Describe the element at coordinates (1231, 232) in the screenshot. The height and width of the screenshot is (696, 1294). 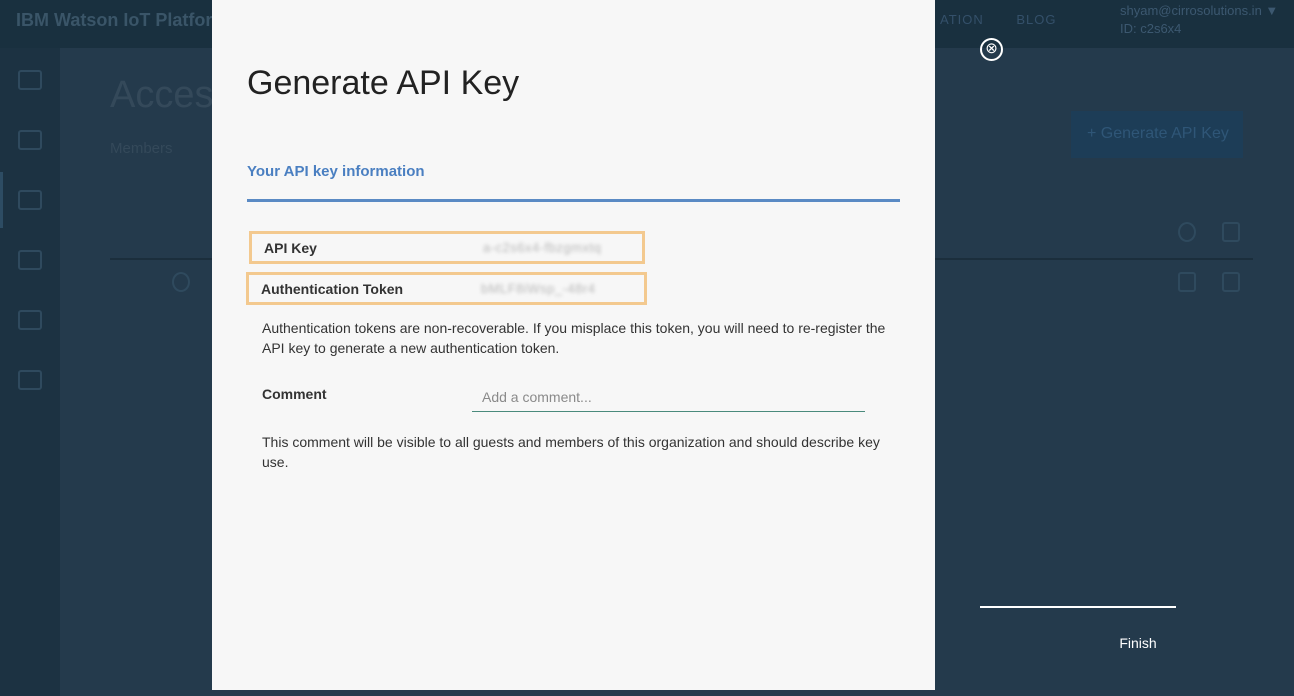
I see `trash-icon` at that location.